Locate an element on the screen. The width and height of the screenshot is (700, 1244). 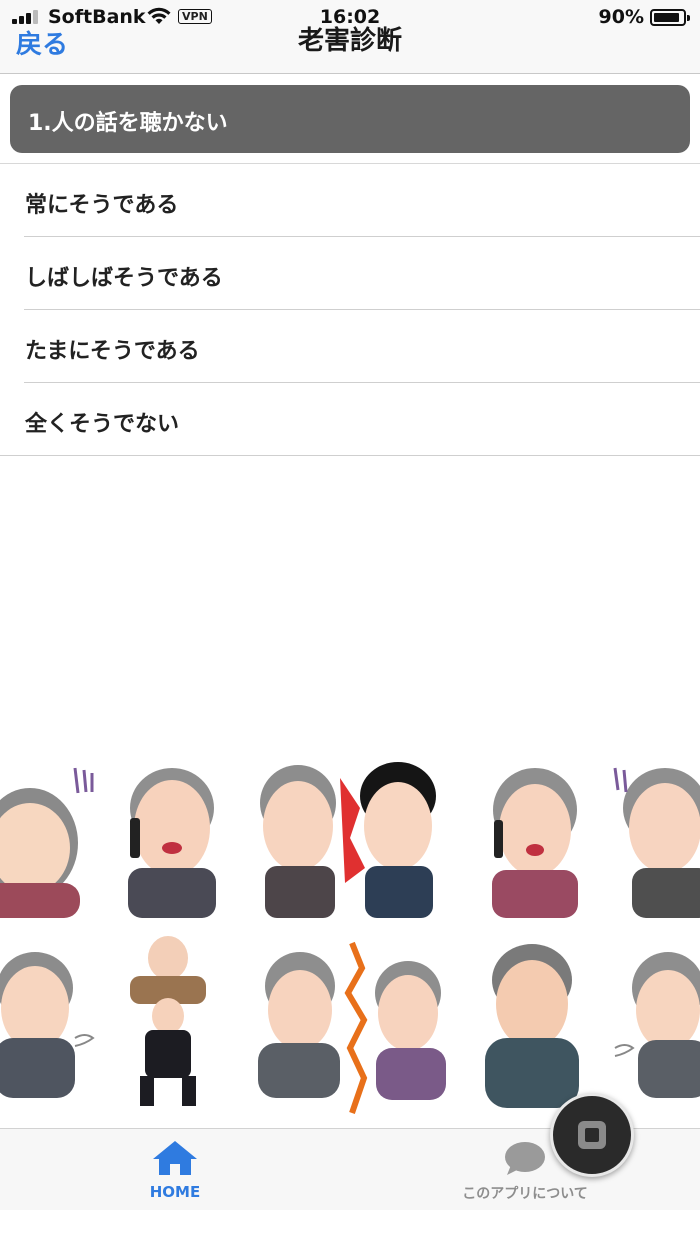
answer-option-label: たまにそうである is located at coordinates (112, 351).